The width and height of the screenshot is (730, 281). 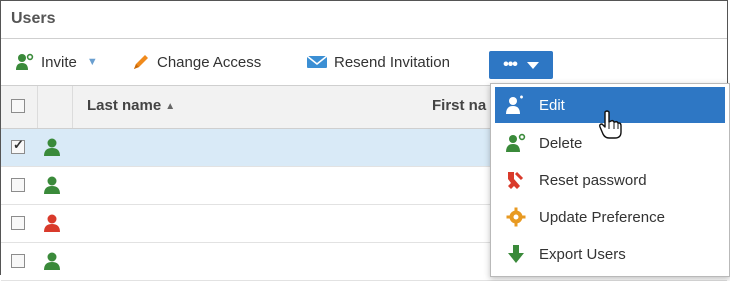 I want to click on select-all-checkbox, so click(x=18, y=106).